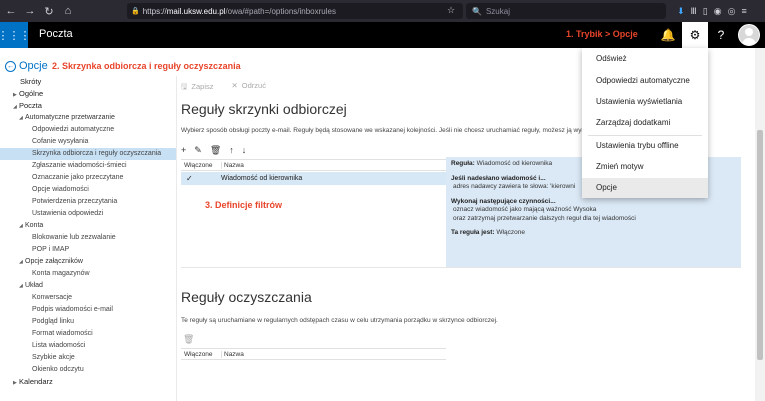  What do you see at coordinates (88, 214) in the screenshot?
I see `nav-item-reply-settings: Ustawienia odpowiedzi` at bounding box center [88, 214].